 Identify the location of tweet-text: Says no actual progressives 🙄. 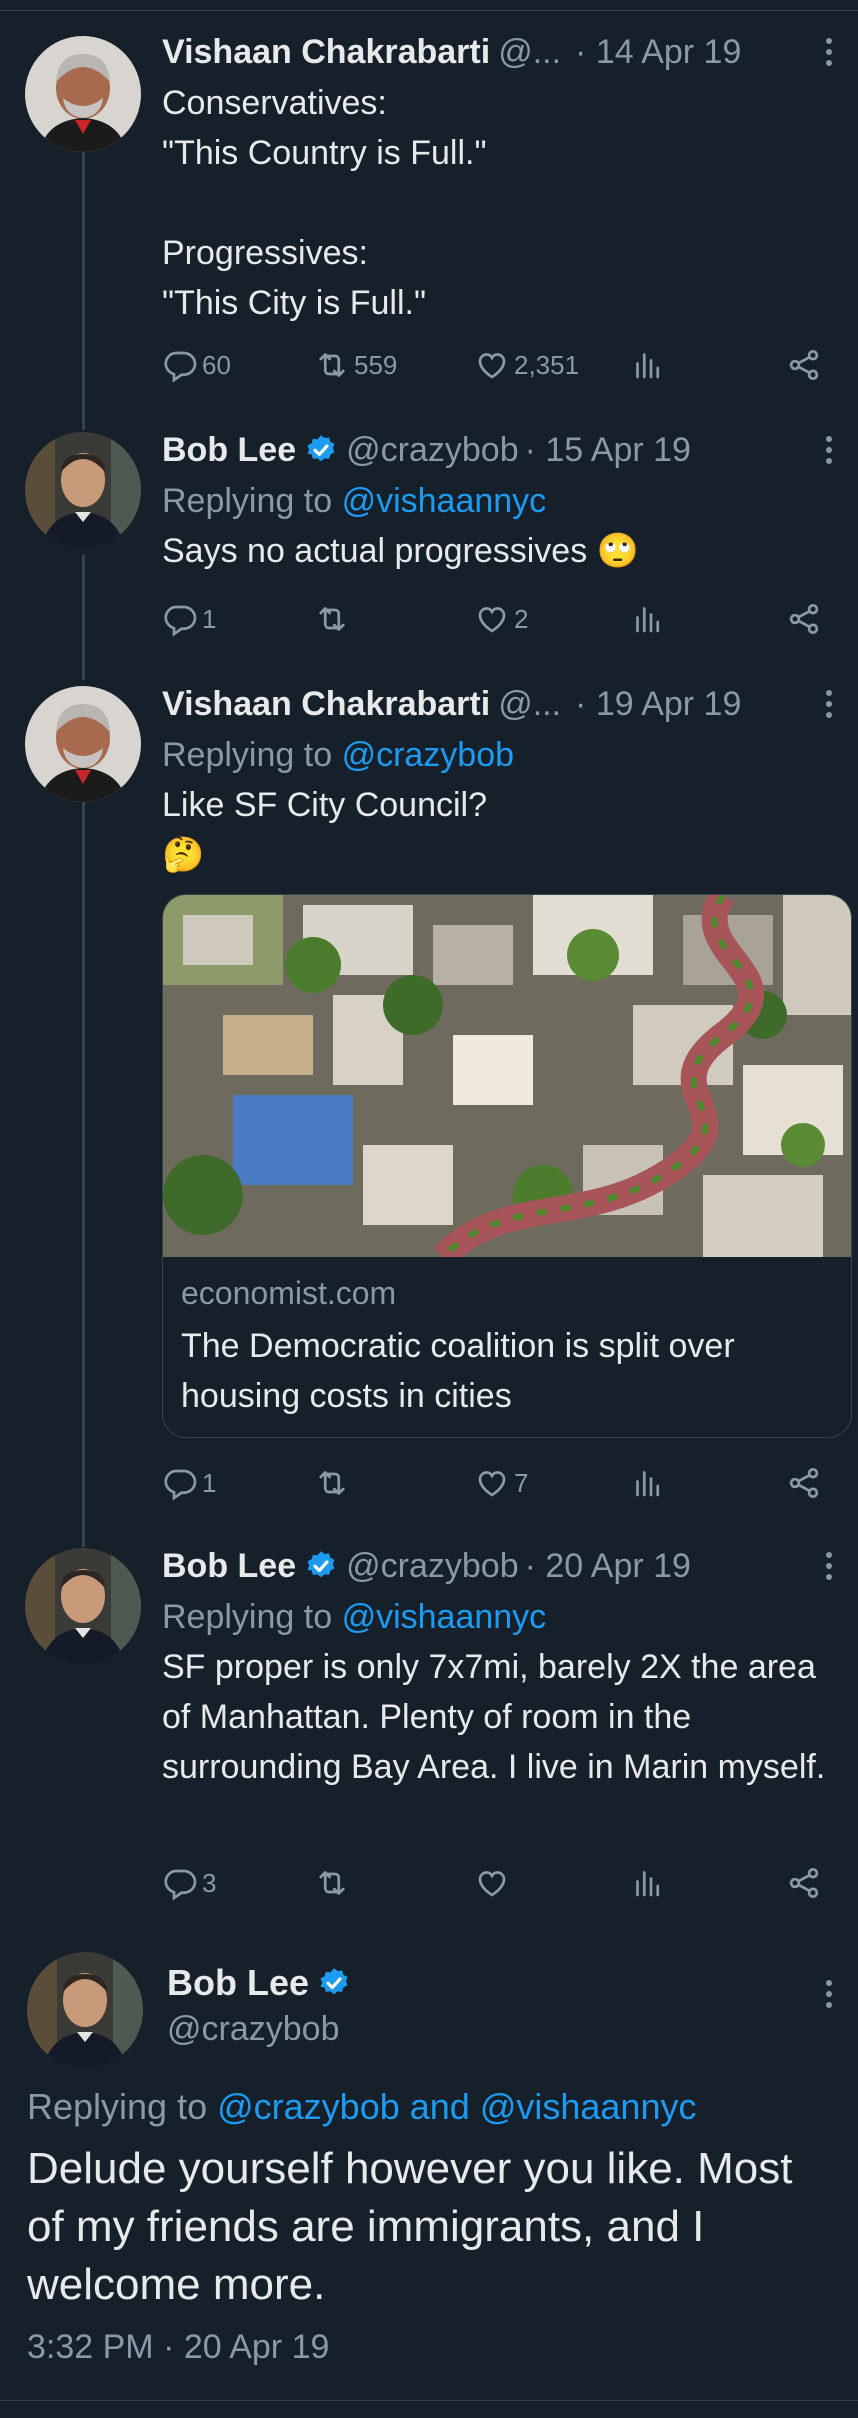
(400, 551).